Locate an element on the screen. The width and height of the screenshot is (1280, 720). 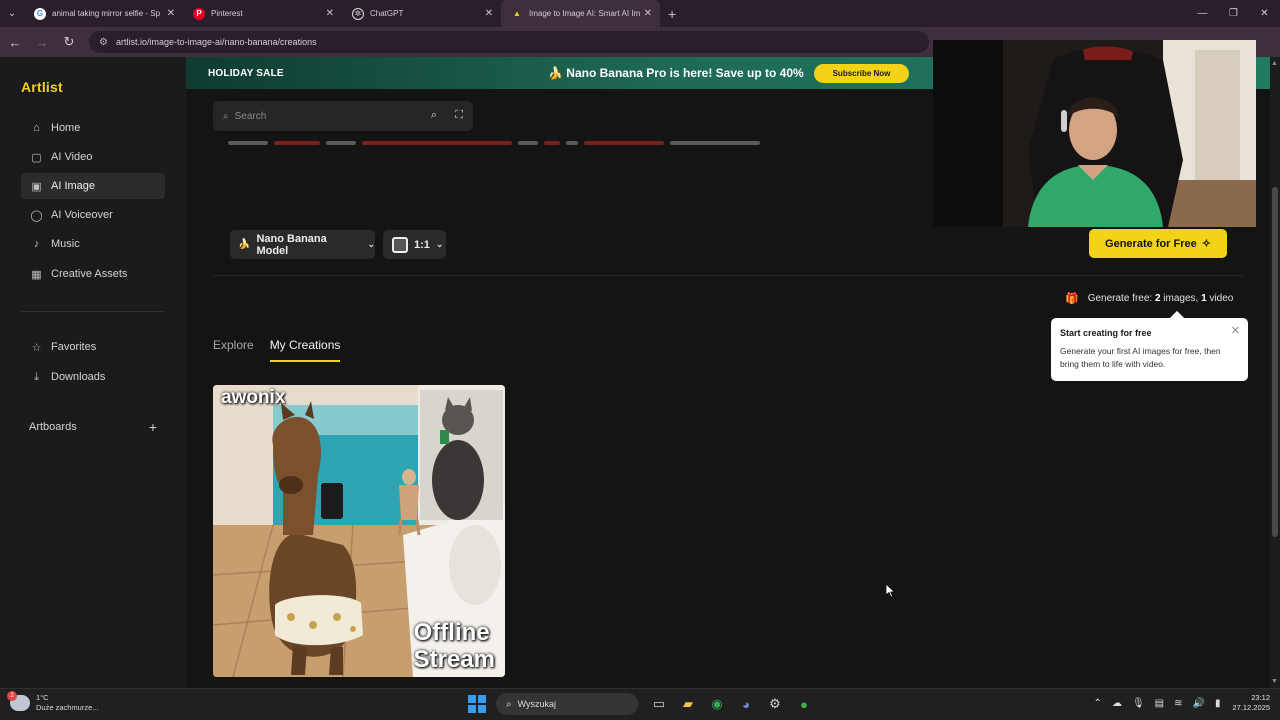
wifi-icon: ≋ is located at coordinates (1178, 703).